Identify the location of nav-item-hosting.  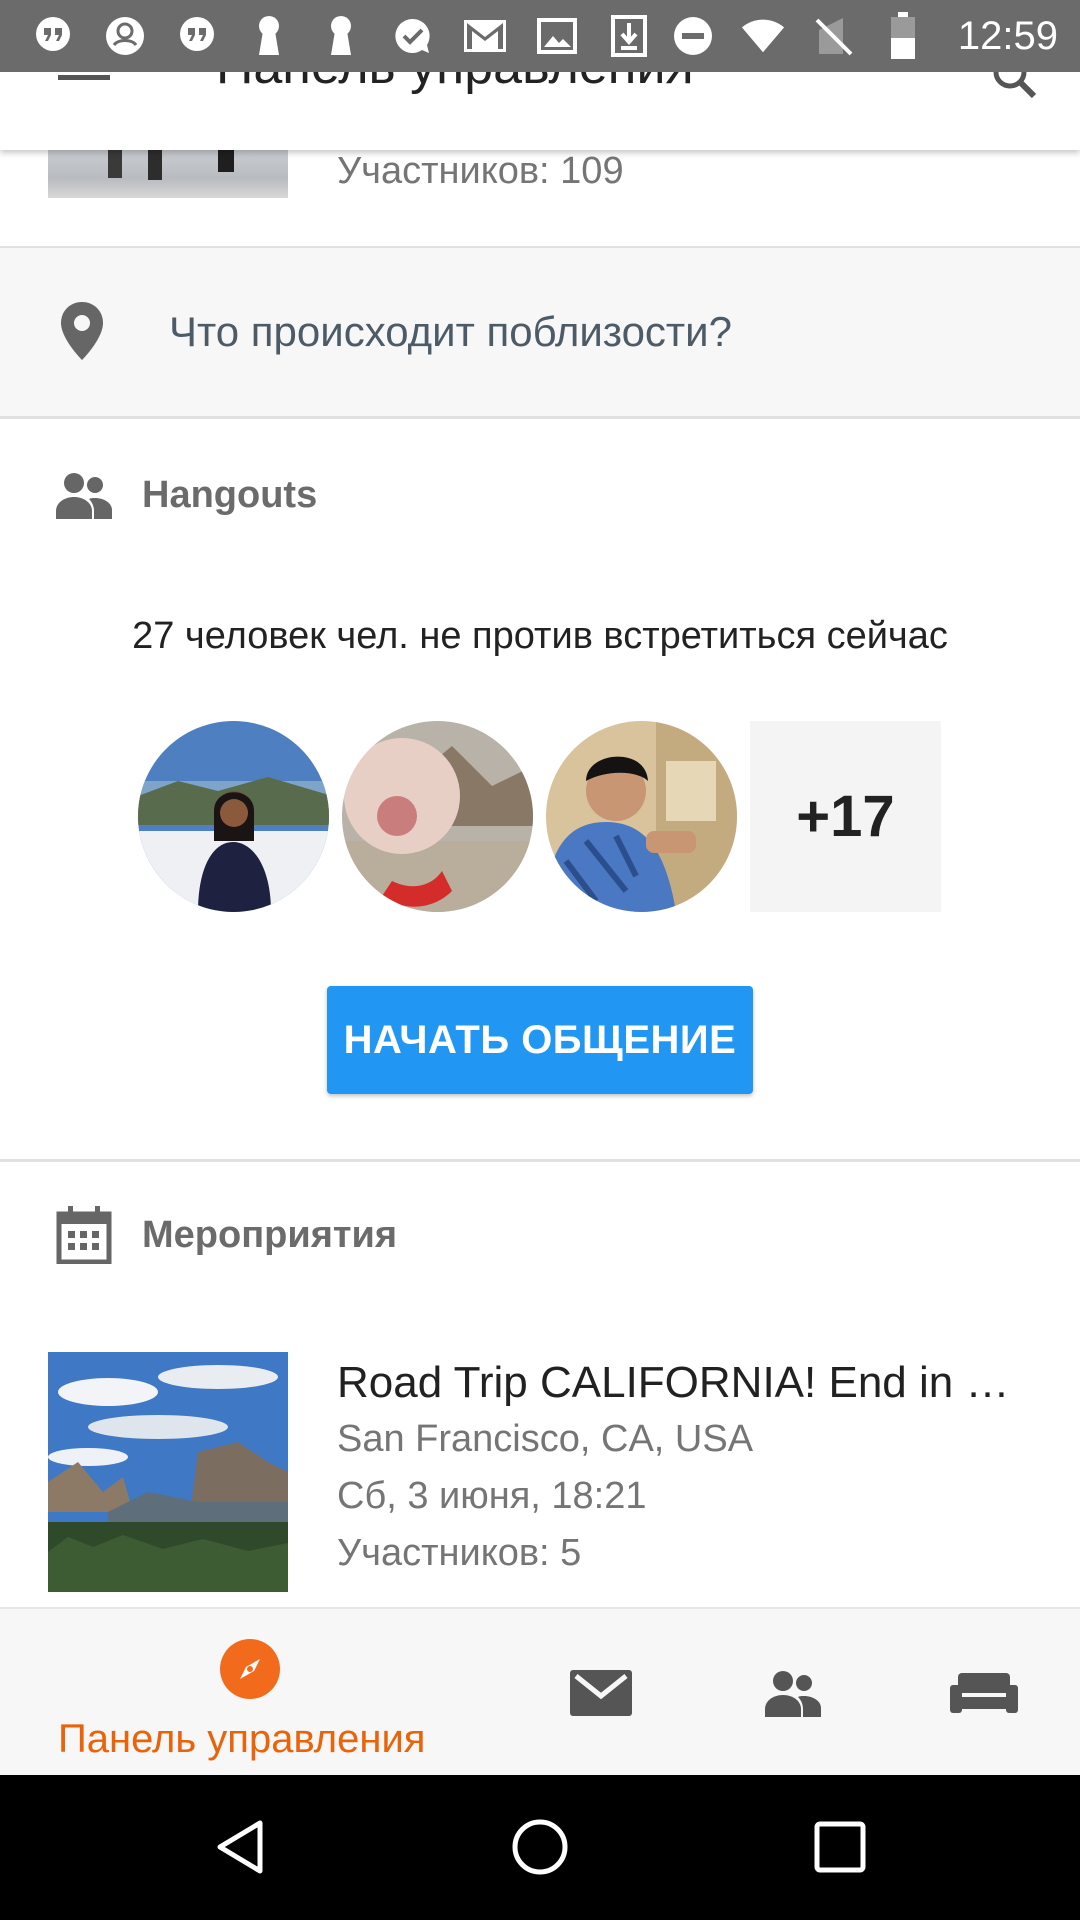
(984, 1693).